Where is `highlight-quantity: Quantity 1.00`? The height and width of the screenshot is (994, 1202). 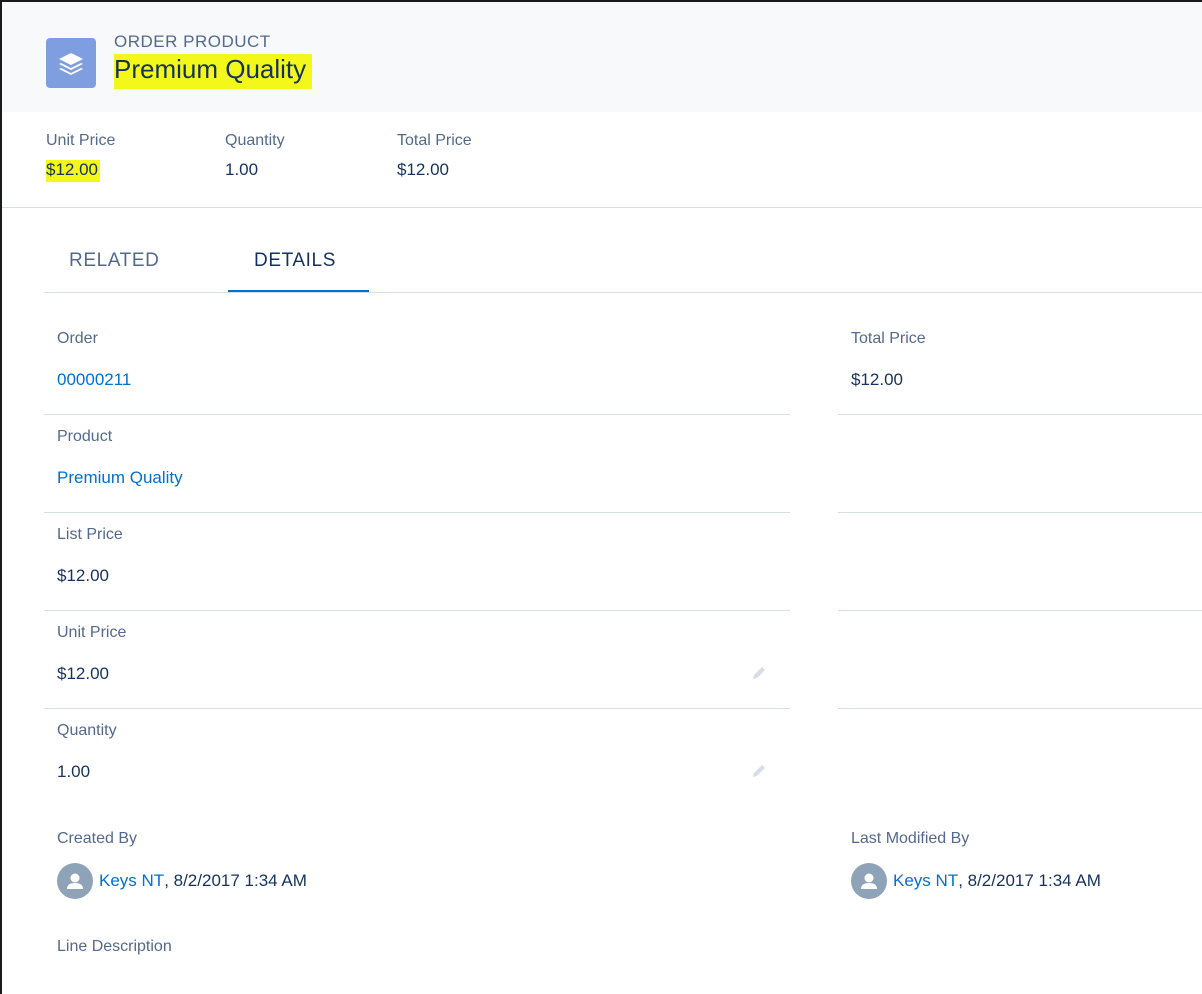
highlight-quantity: Quantity 1.00 is located at coordinates (255, 156).